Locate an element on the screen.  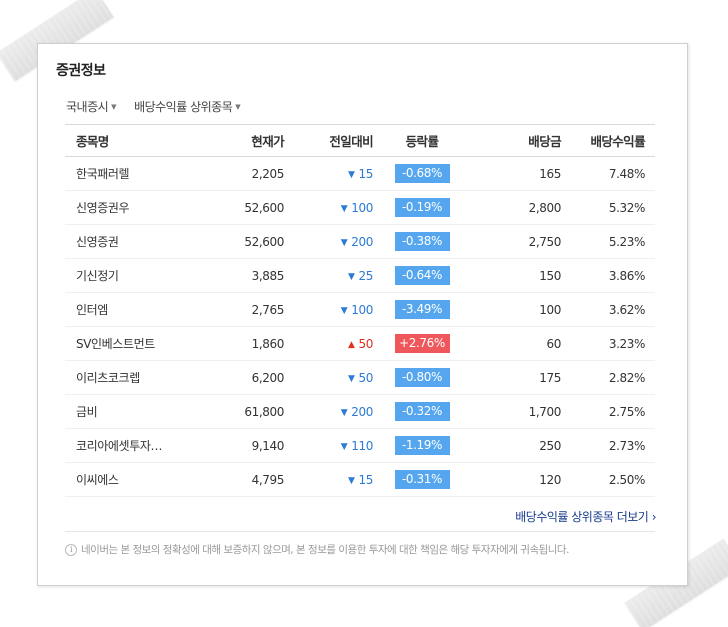
change-rate-cell: -0.19% is located at coordinates (422, 208).